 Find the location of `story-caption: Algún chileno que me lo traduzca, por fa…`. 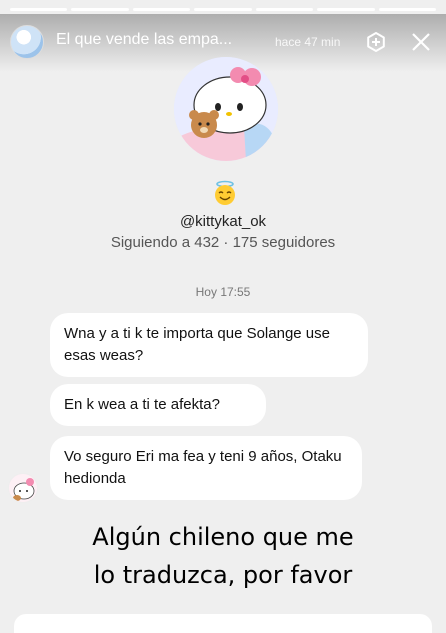

story-caption: Algún chileno que me lo traduzca, por fa… is located at coordinates (223, 556).